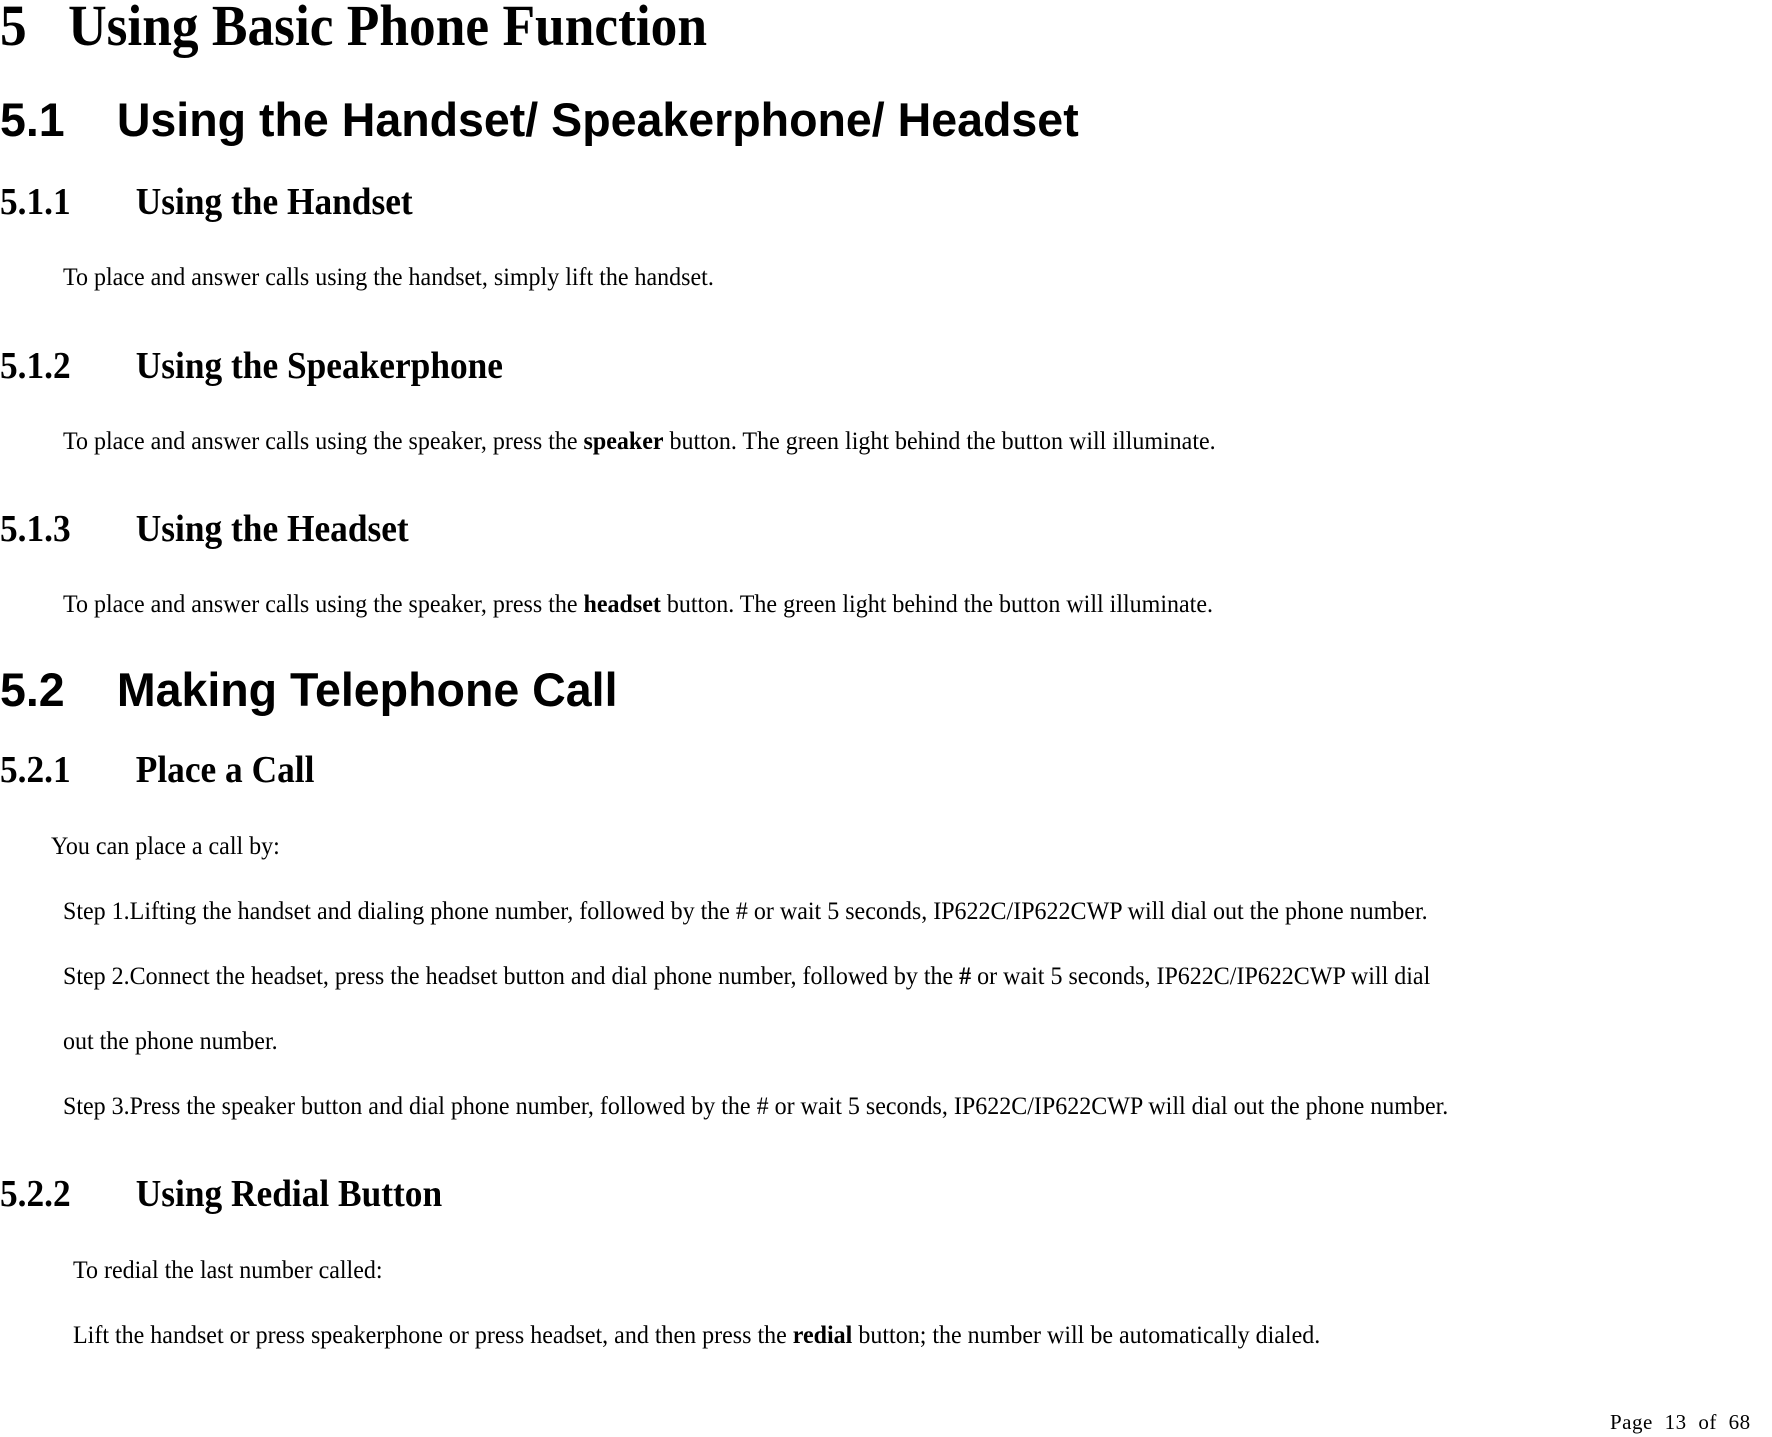 Image resolution: width=1772 pixels, height=1437 pixels. I want to click on page-label: Page, so click(1631, 1422).